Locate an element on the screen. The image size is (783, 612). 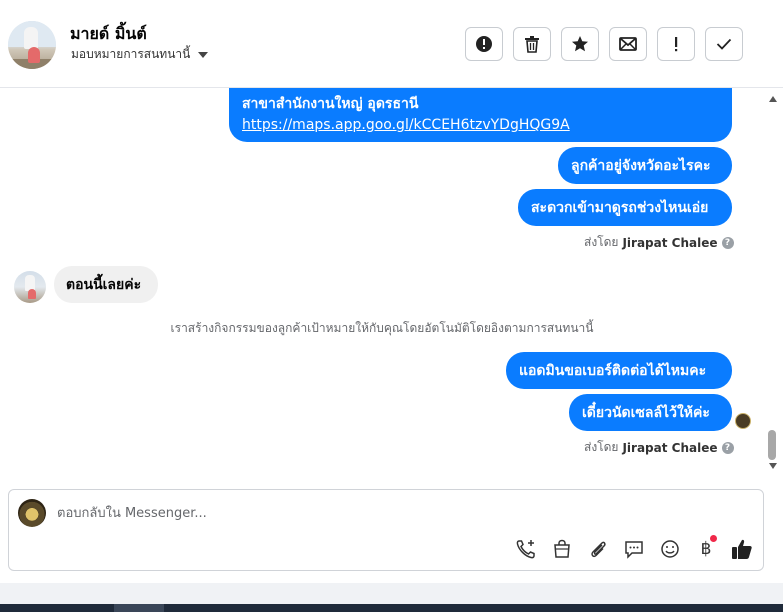
payment-button: ฿ is located at coordinates (706, 547).